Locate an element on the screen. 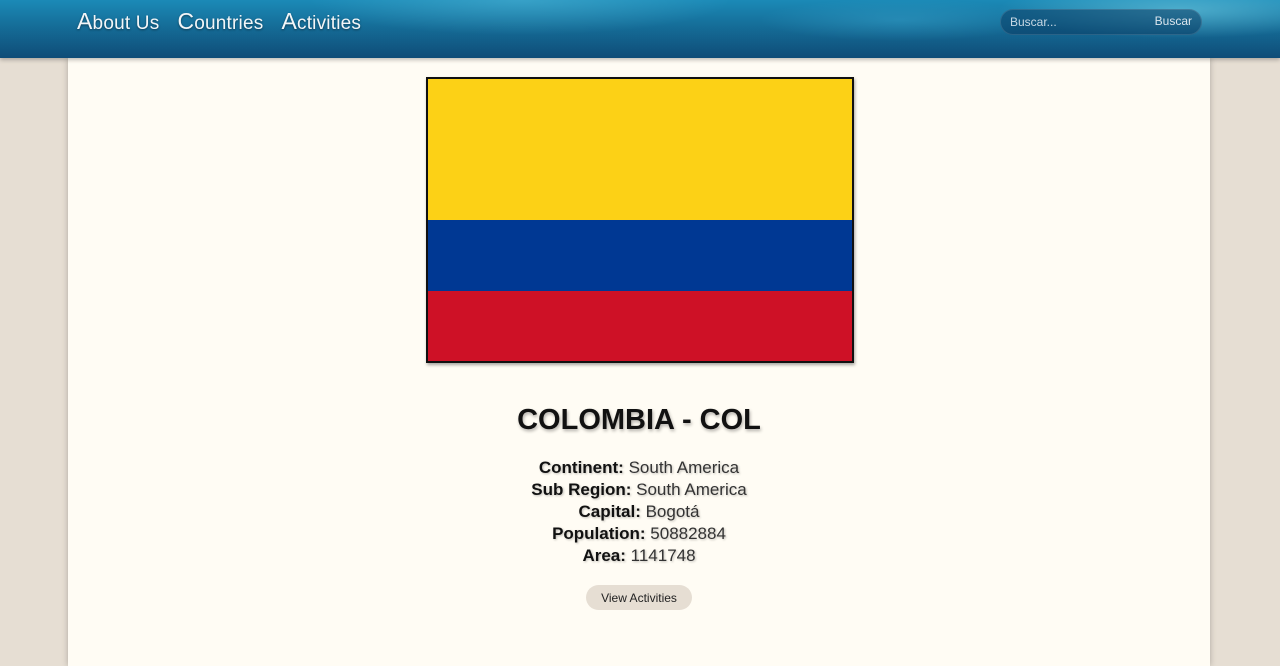  search-form: Buscar is located at coordinates (1101, 22).